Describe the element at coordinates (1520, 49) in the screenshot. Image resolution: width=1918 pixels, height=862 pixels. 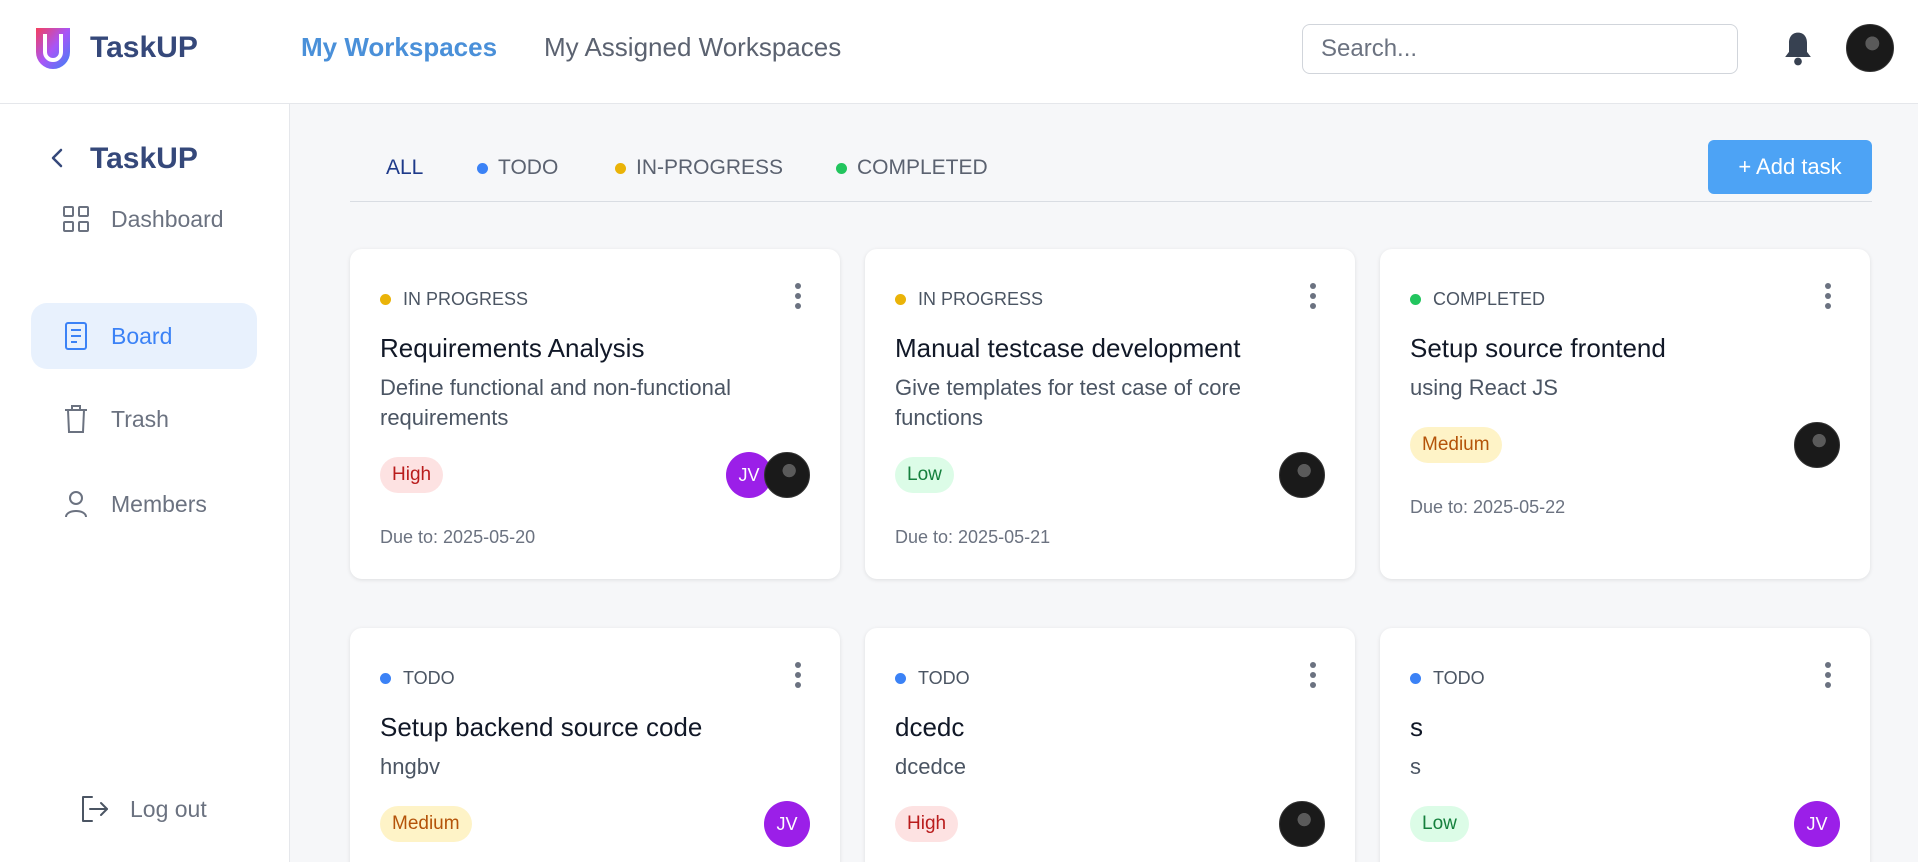
I see `search-input` at that location.